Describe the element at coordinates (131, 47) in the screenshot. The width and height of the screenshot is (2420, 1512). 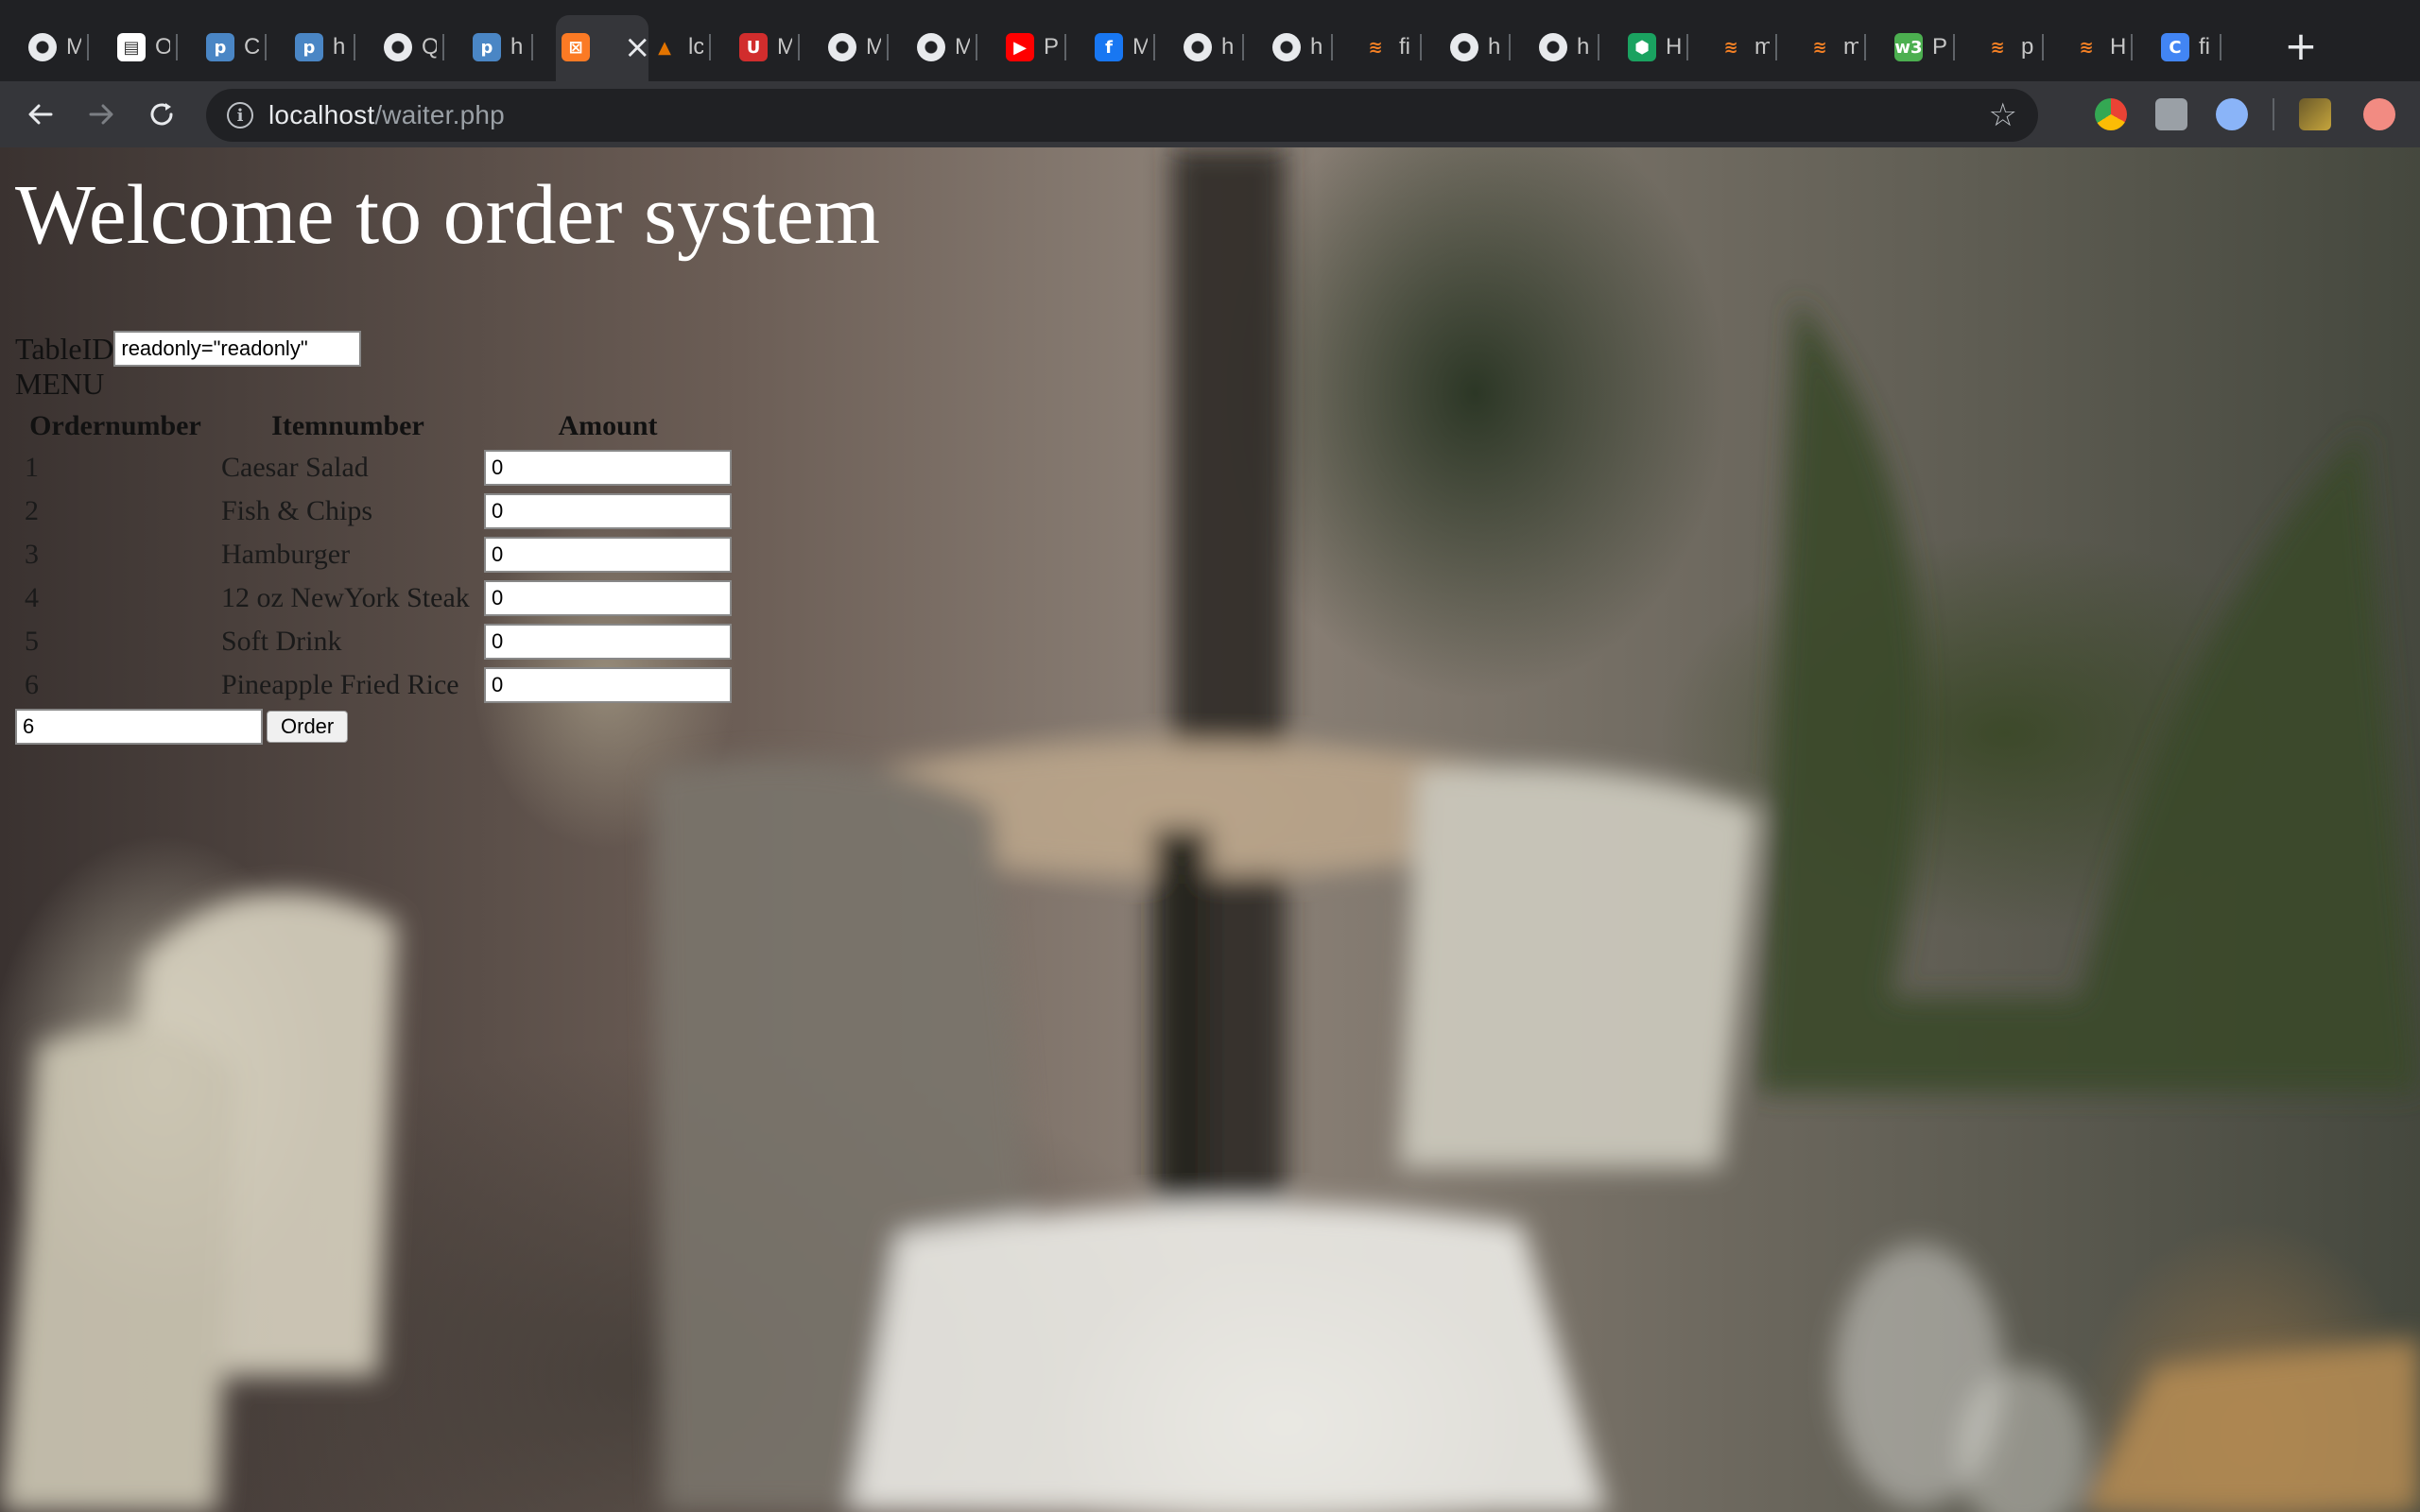
I see `document-icon: ▤` at that location.